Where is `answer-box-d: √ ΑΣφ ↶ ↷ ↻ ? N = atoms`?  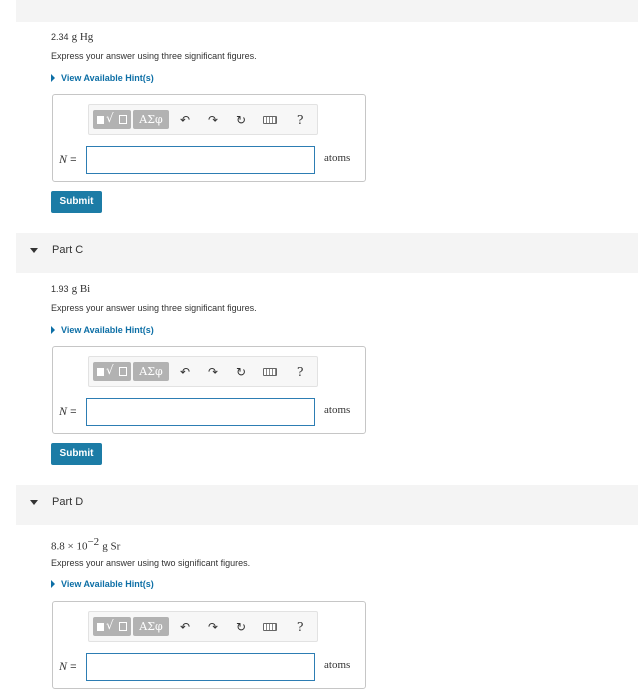
answer-box-d: √ ΑΣφ ↶ ↷ ↻ ? N = atoms is located at coordinates (209, 645).